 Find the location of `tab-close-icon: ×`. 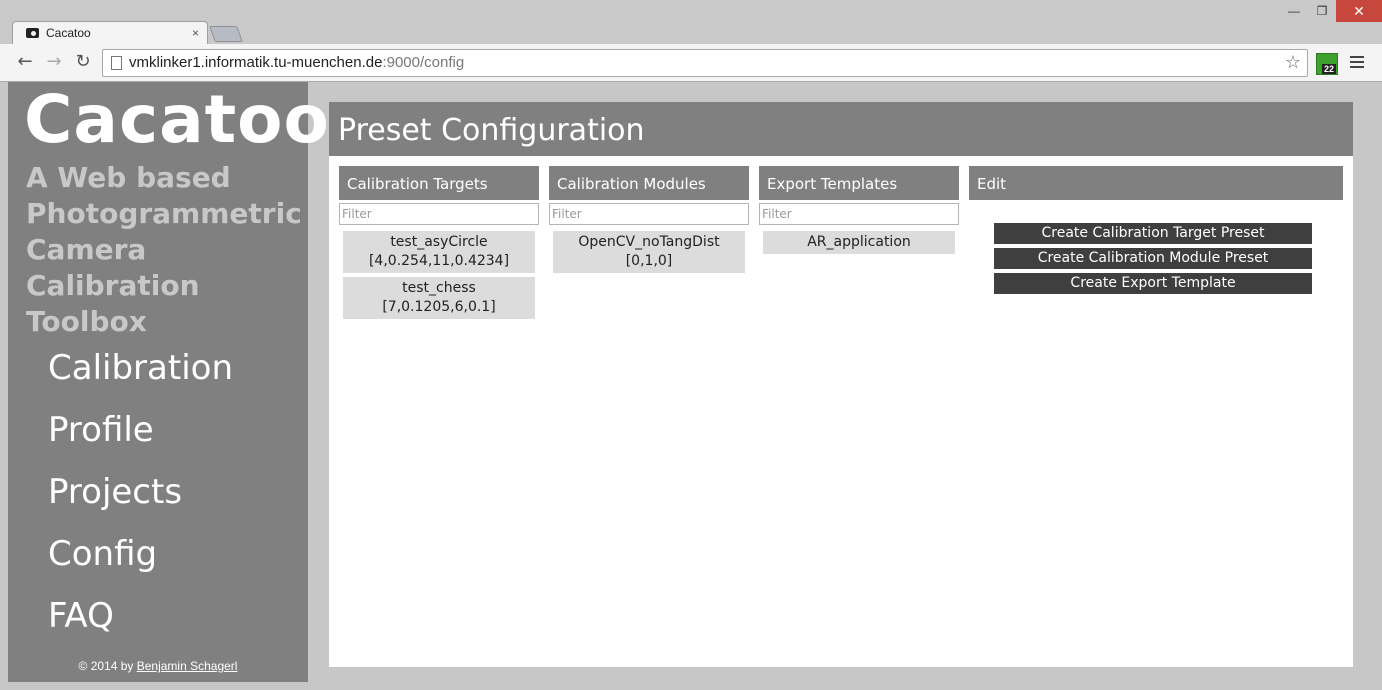

tab-close-icon: × is located at coordinates (195, 33).